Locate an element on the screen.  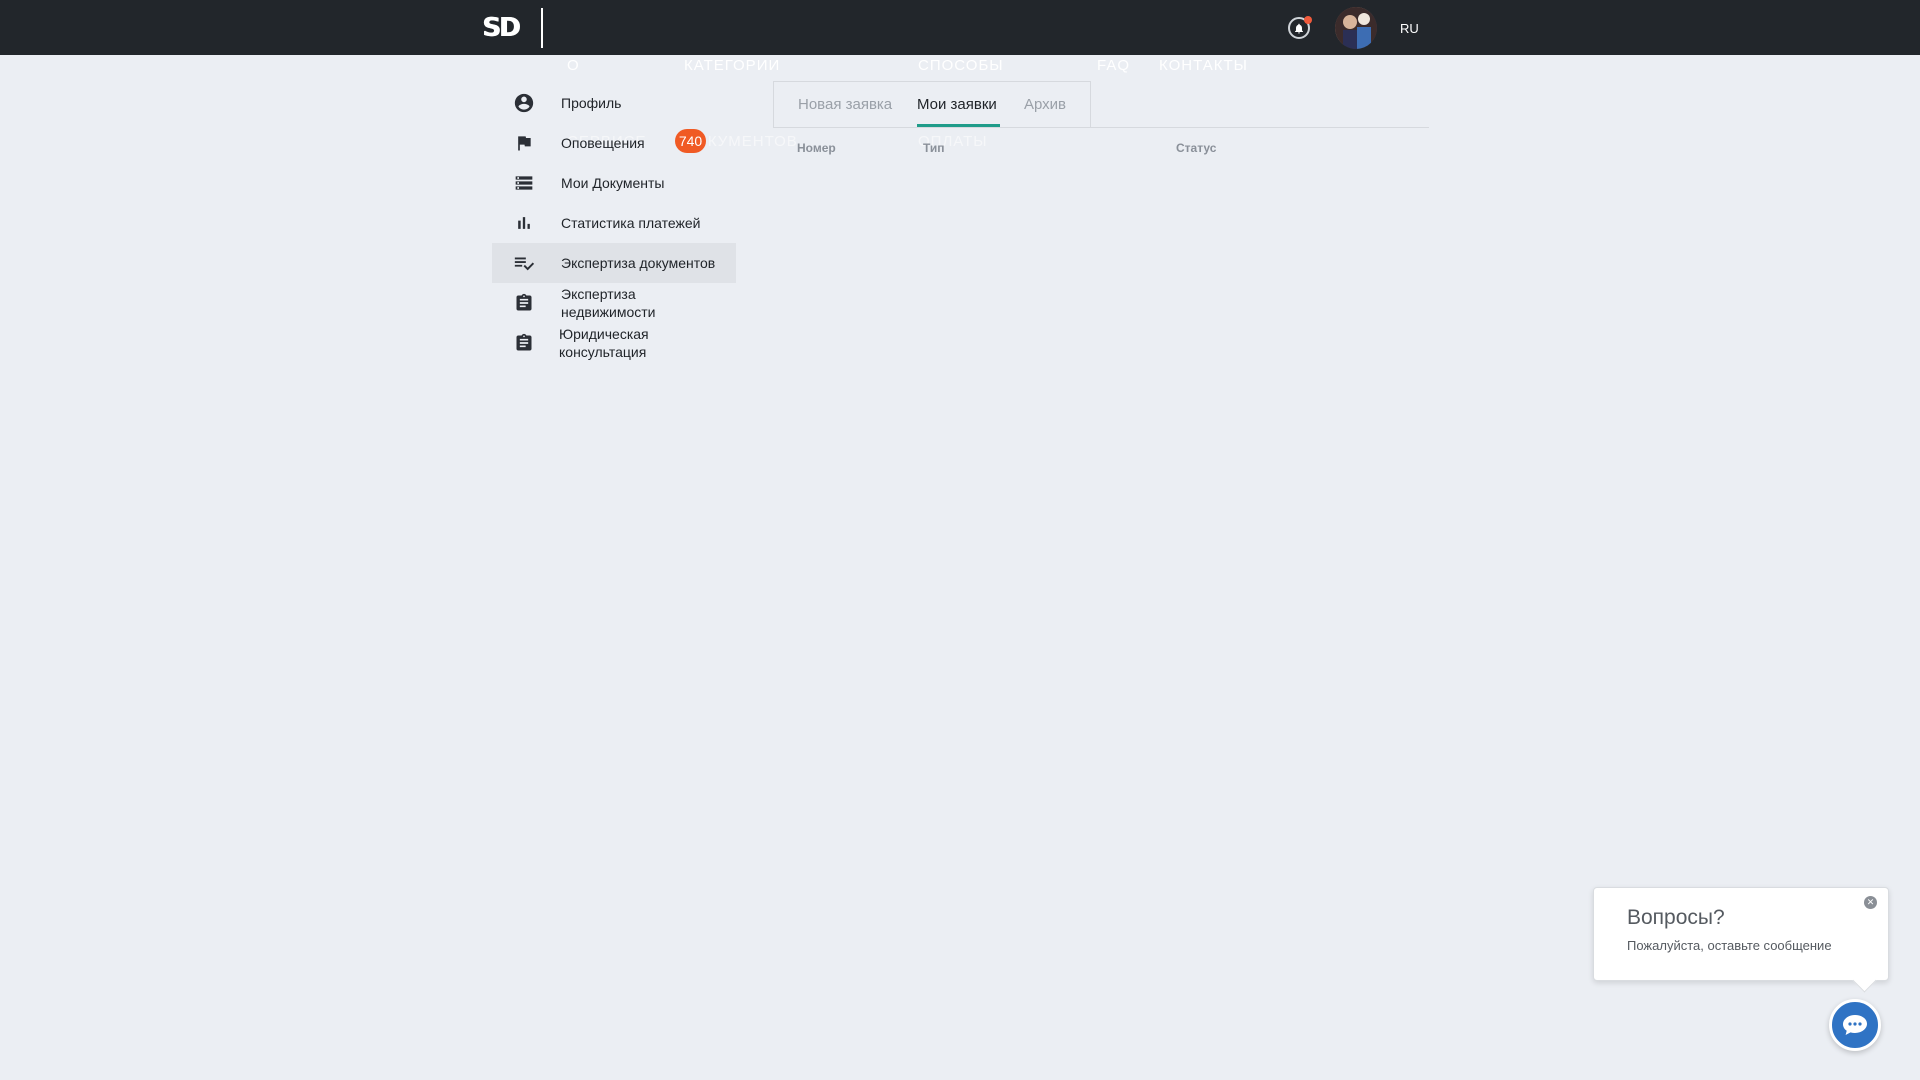
notification-dot is located at coordinates (1308, 20).